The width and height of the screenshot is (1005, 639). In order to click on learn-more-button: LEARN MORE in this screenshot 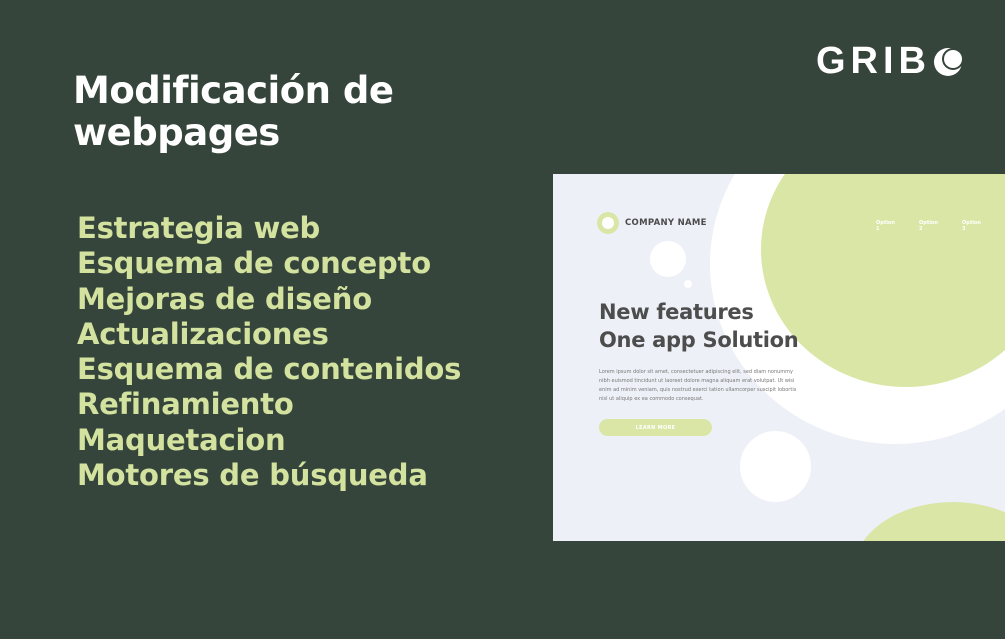, I will do `click(655, 427)`.